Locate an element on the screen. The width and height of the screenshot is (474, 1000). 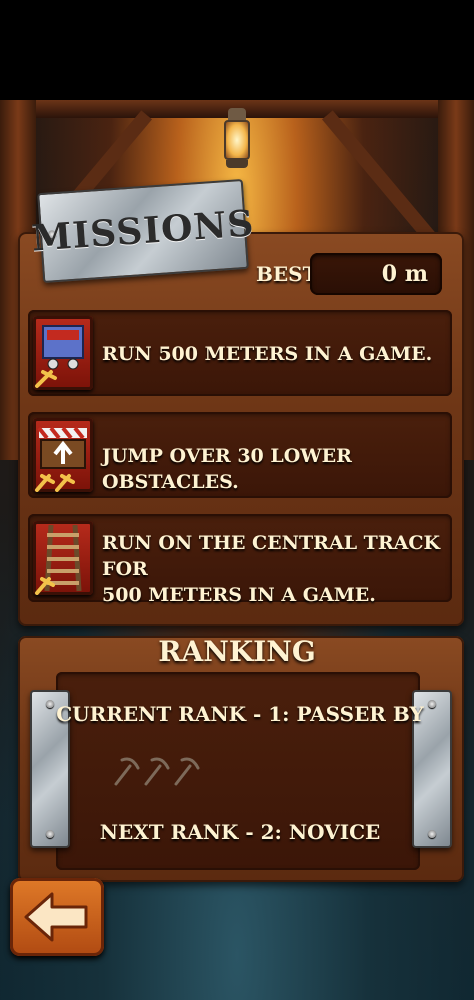
lantern-icon is located at coordinates (237, 140).